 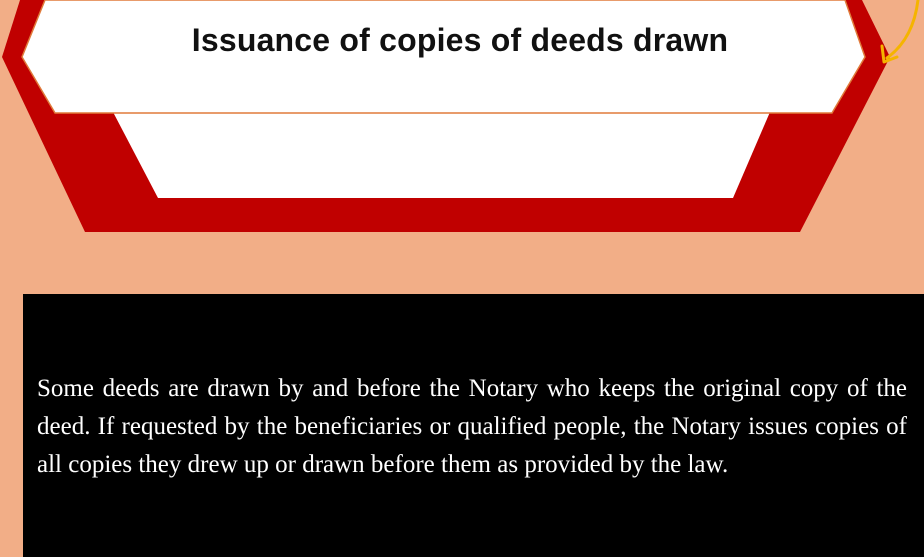 I want to click on page-title: Issuance of copies of deeds drawn, so click(x=460, y=40).